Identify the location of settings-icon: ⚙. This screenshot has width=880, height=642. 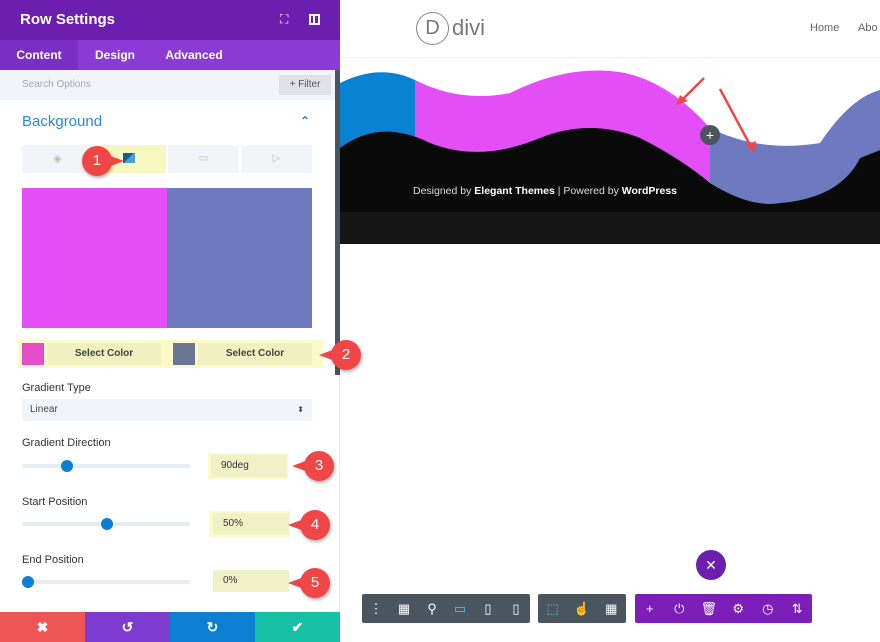
(738, 609).